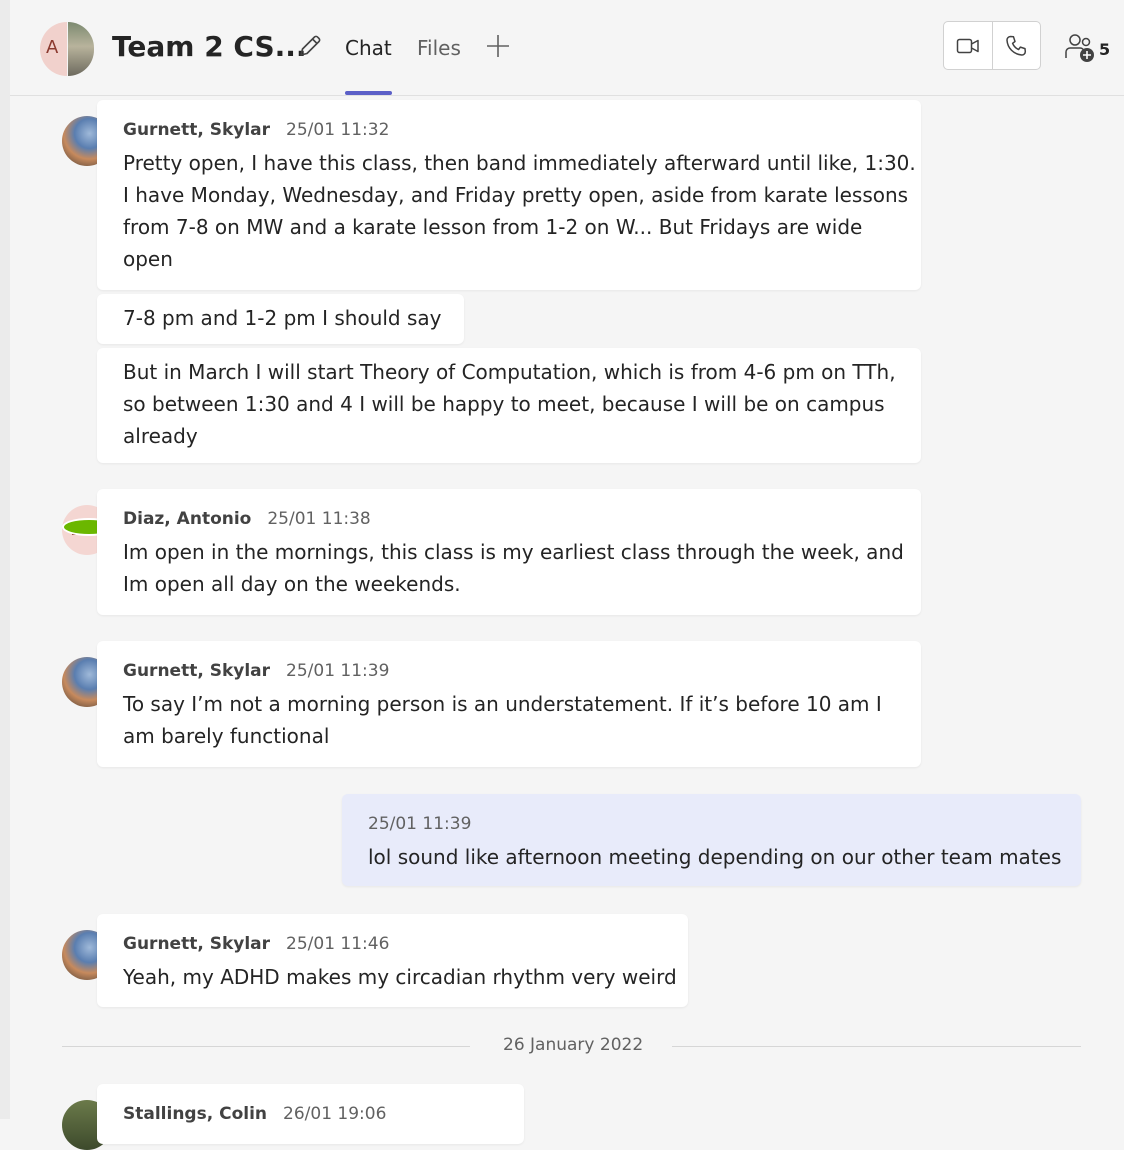 This screenshot has height=1150, width=1124. I want to click on add-tab-plus-icon, so click(498, 46).